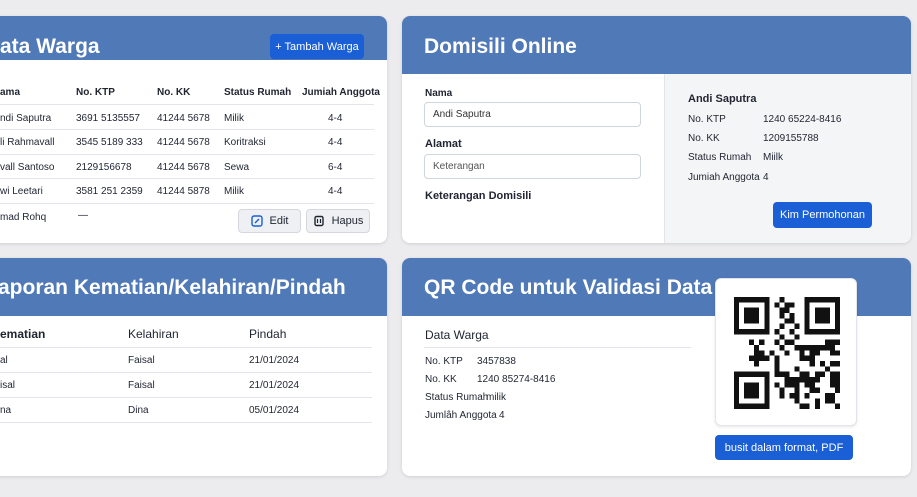 This screenshot has width=917, height=497. What do you see at coordinates (21, 191) in the screenshot?
I see `table-row-cell: wi Leetari` at bounding box center [21, 191].